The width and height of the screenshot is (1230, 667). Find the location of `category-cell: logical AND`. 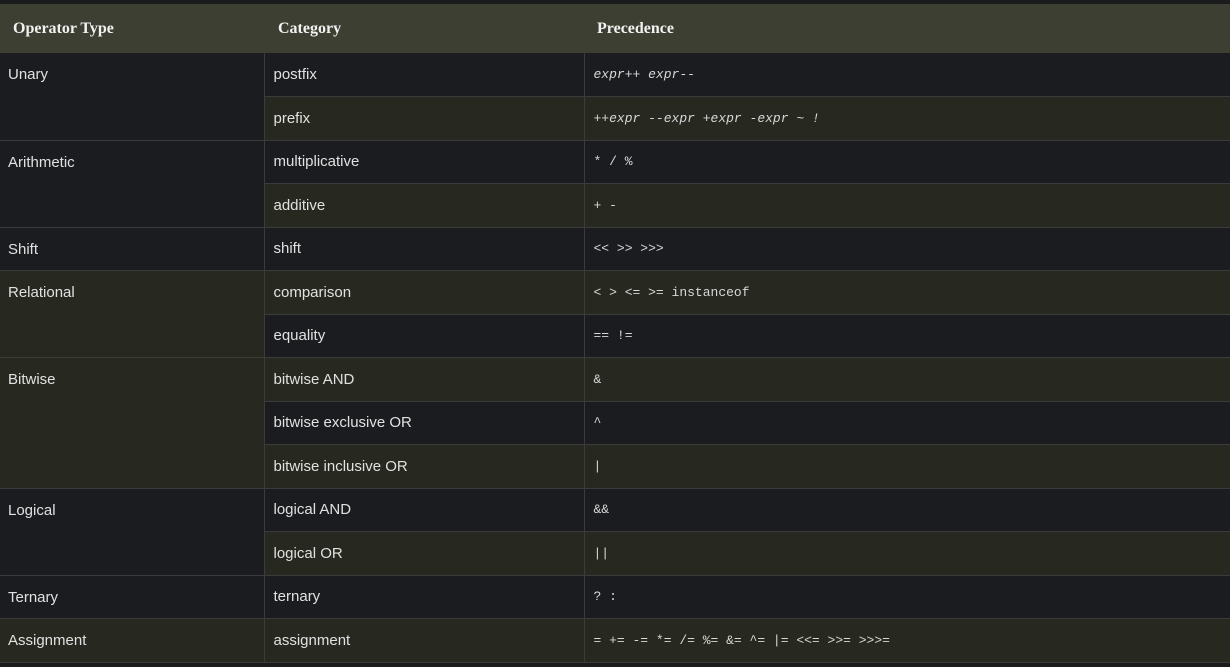

category-cell: logical AND is located at coordinates (424, 510).